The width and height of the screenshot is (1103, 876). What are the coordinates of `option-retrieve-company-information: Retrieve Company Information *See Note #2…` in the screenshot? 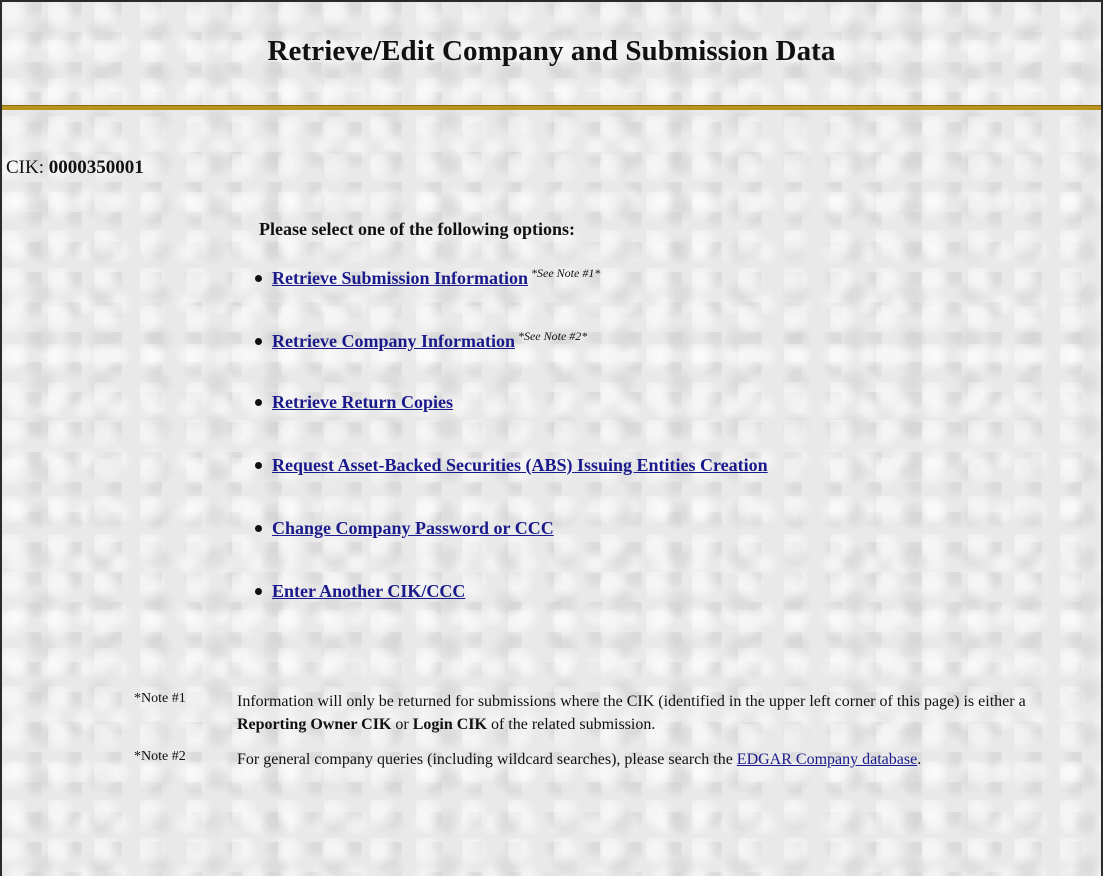 It's located at (511, 360).